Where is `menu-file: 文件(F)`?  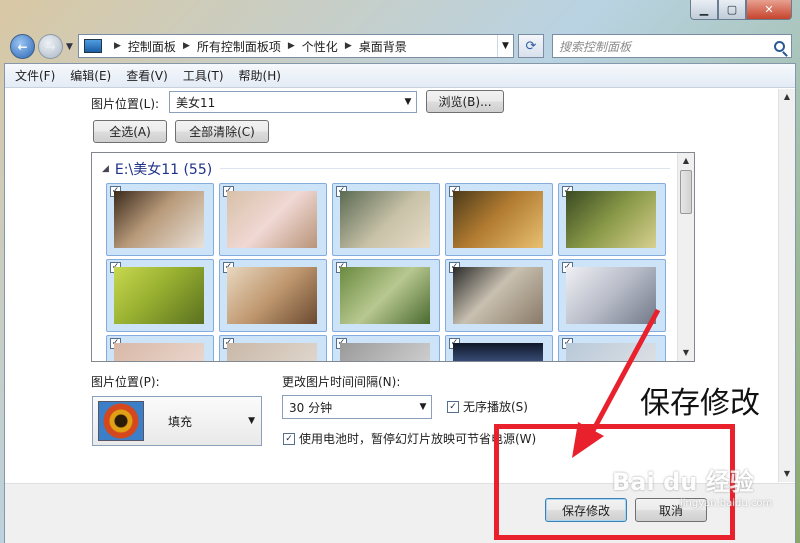
menu-file: 文件(F) is located at coordinates (35, 75).